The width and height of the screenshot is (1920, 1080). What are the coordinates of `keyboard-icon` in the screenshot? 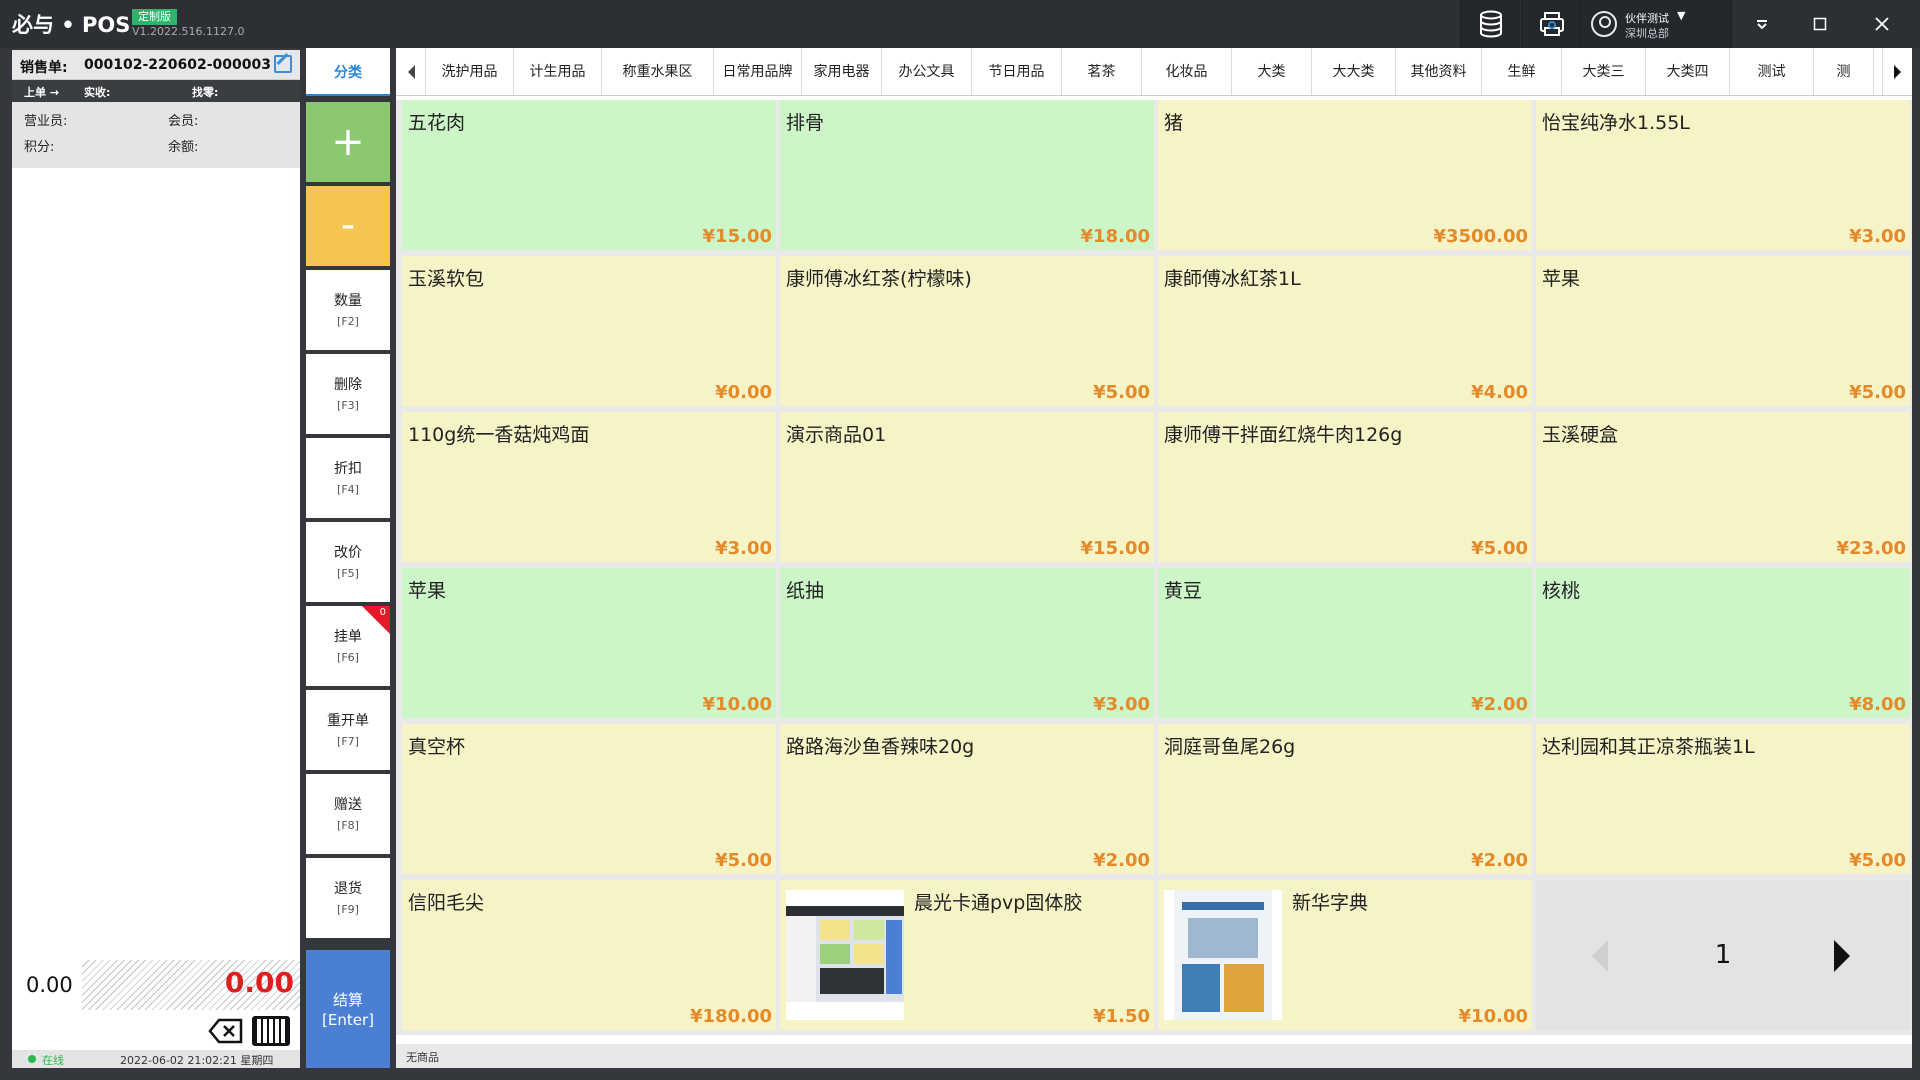 It's located at (271, 1031).